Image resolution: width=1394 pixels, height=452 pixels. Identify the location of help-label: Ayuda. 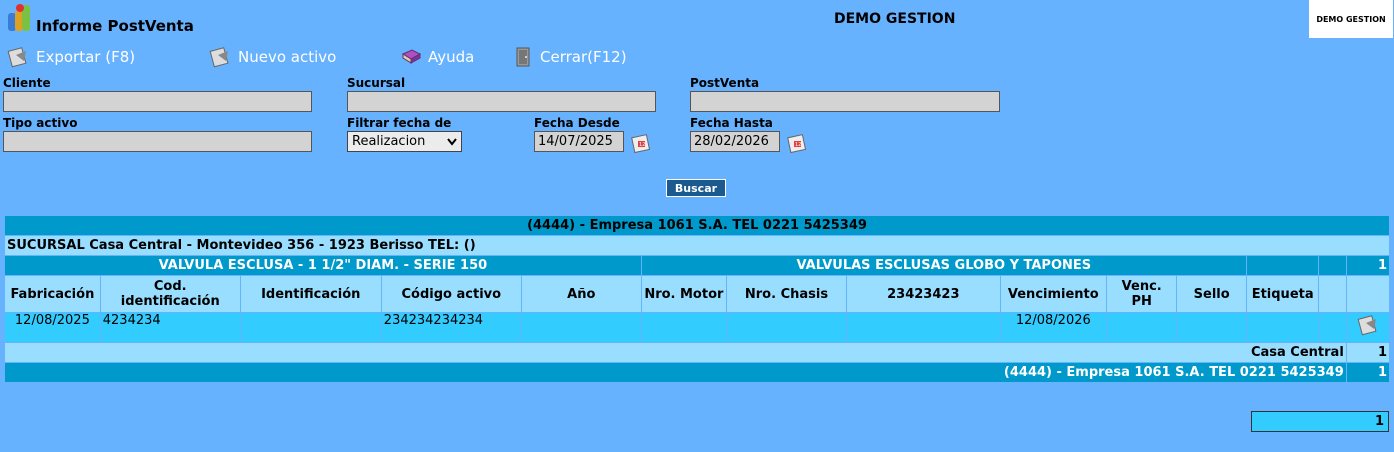
(451, 57).